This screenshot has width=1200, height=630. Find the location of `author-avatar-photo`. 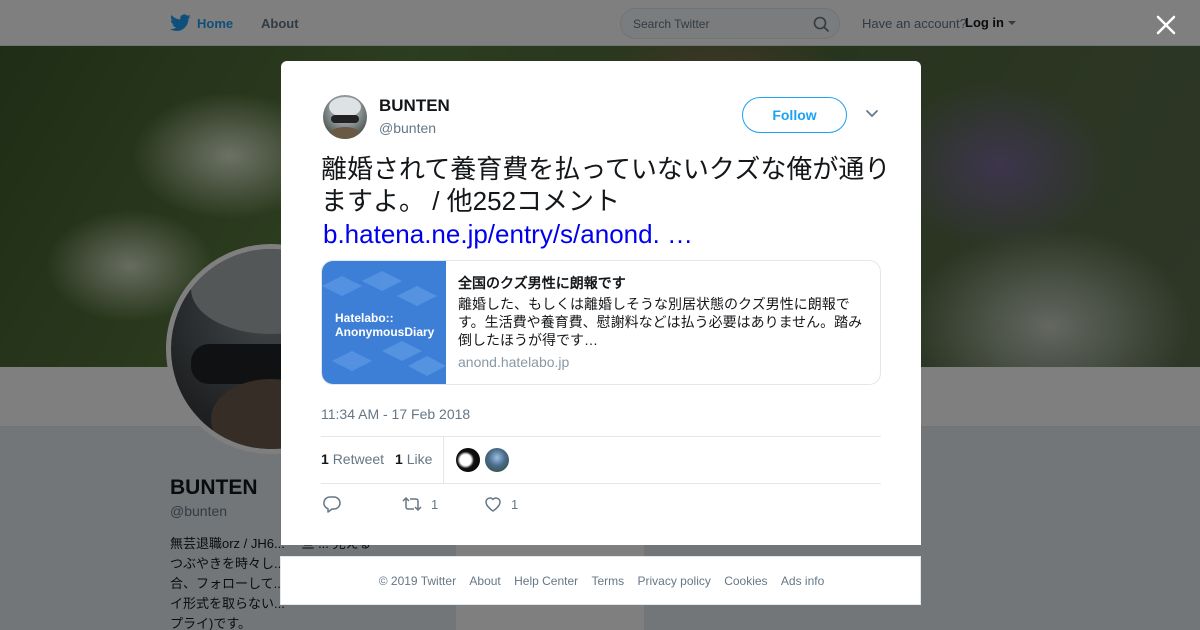

author-avatar-photo is located at coordinates (345, 118).